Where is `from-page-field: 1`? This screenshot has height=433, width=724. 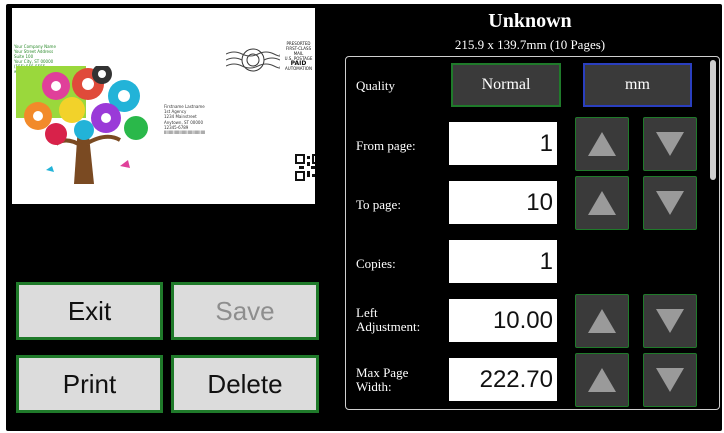 from-page-field: 1 is located at coordinates (503, 143).